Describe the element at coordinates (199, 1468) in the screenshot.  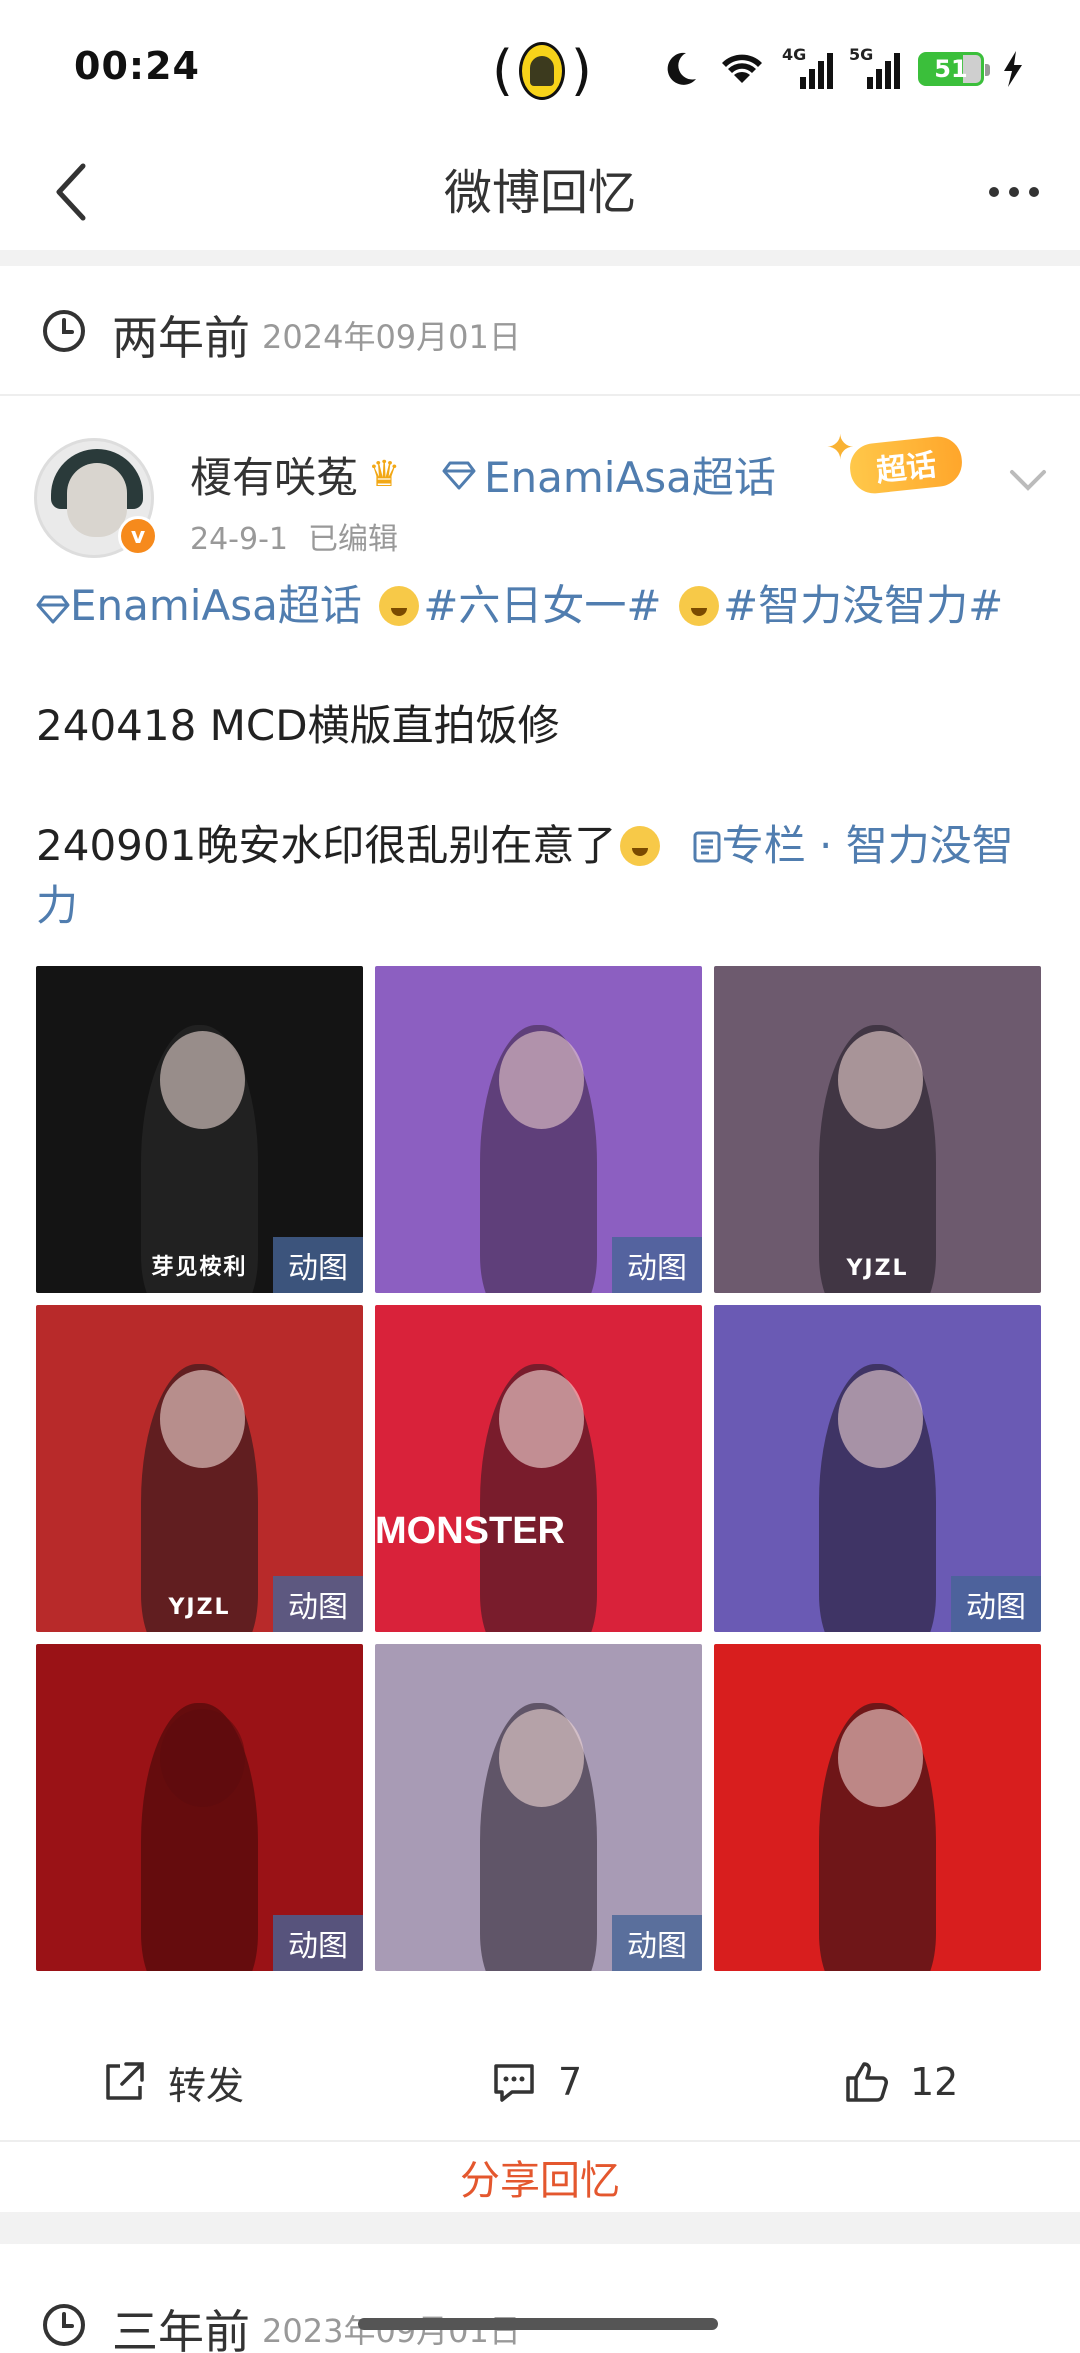
I see `image-thumbnail: YJZL 动图` at that location.